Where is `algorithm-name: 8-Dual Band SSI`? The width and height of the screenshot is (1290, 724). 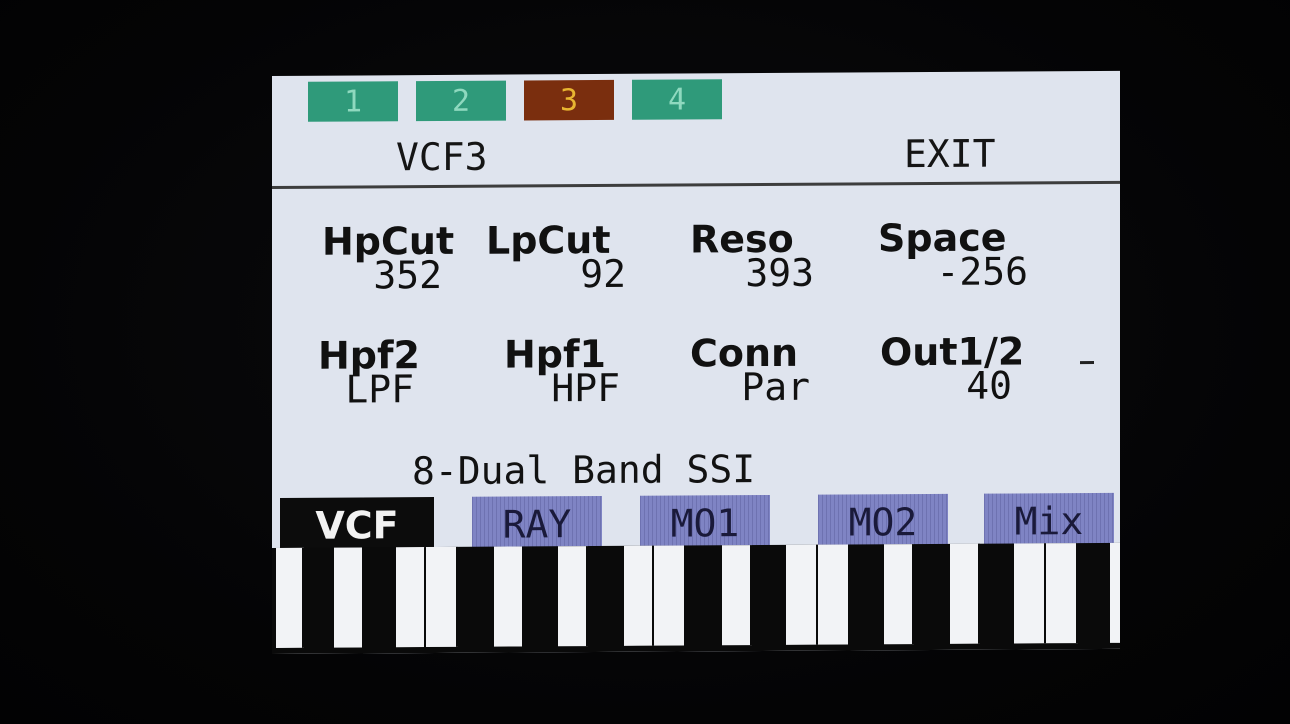
algorithm-name: 8-Dual Band SSI is located at coordinates (584, 470).